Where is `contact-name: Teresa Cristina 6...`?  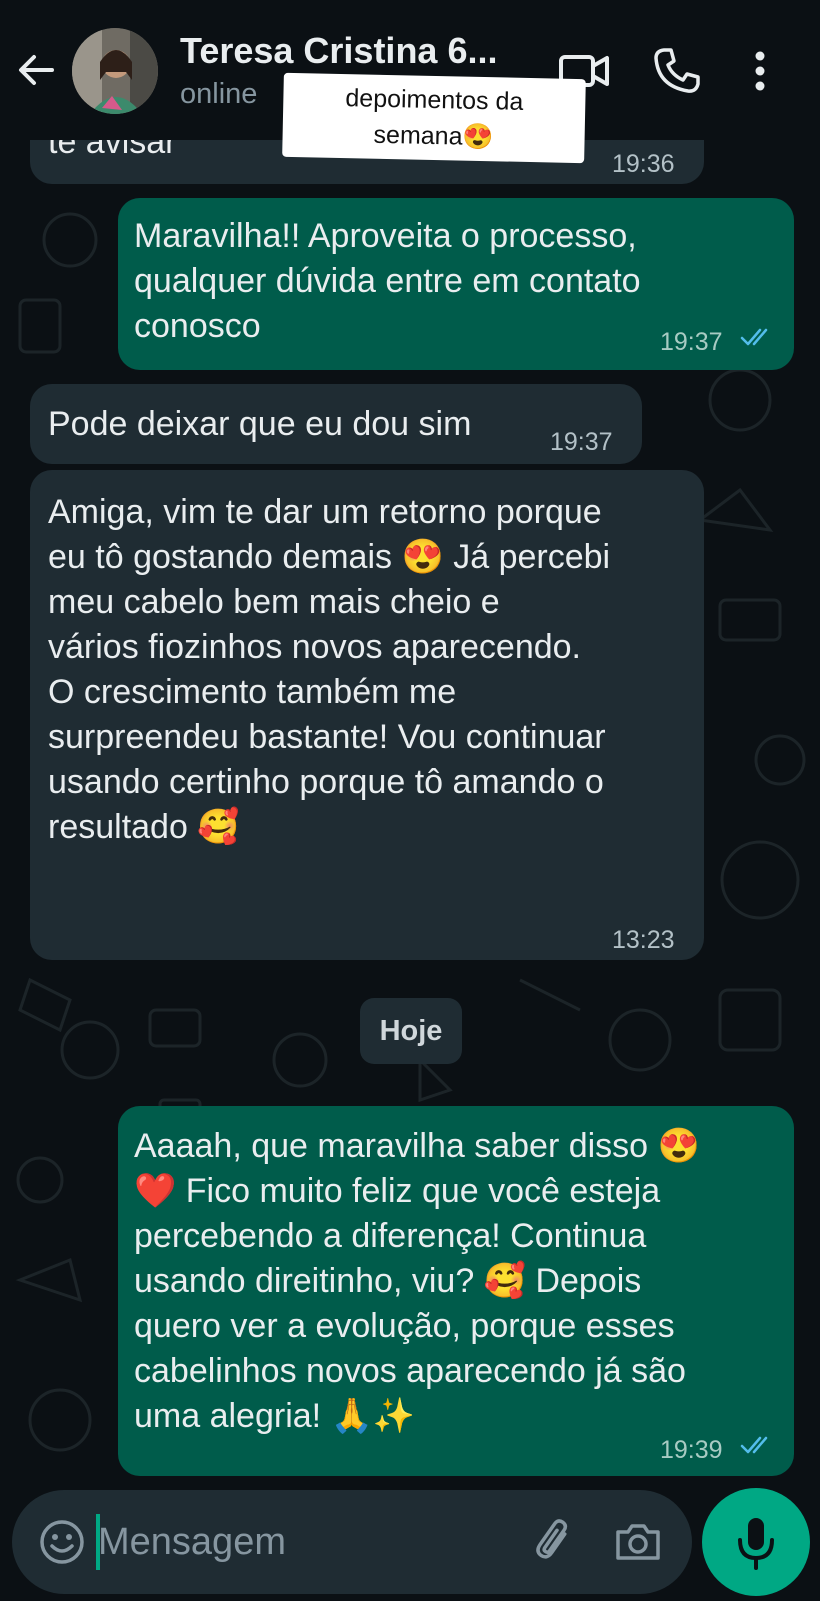
contact-name: Teresa Cristina 6... is located at coordinates (338, 51).